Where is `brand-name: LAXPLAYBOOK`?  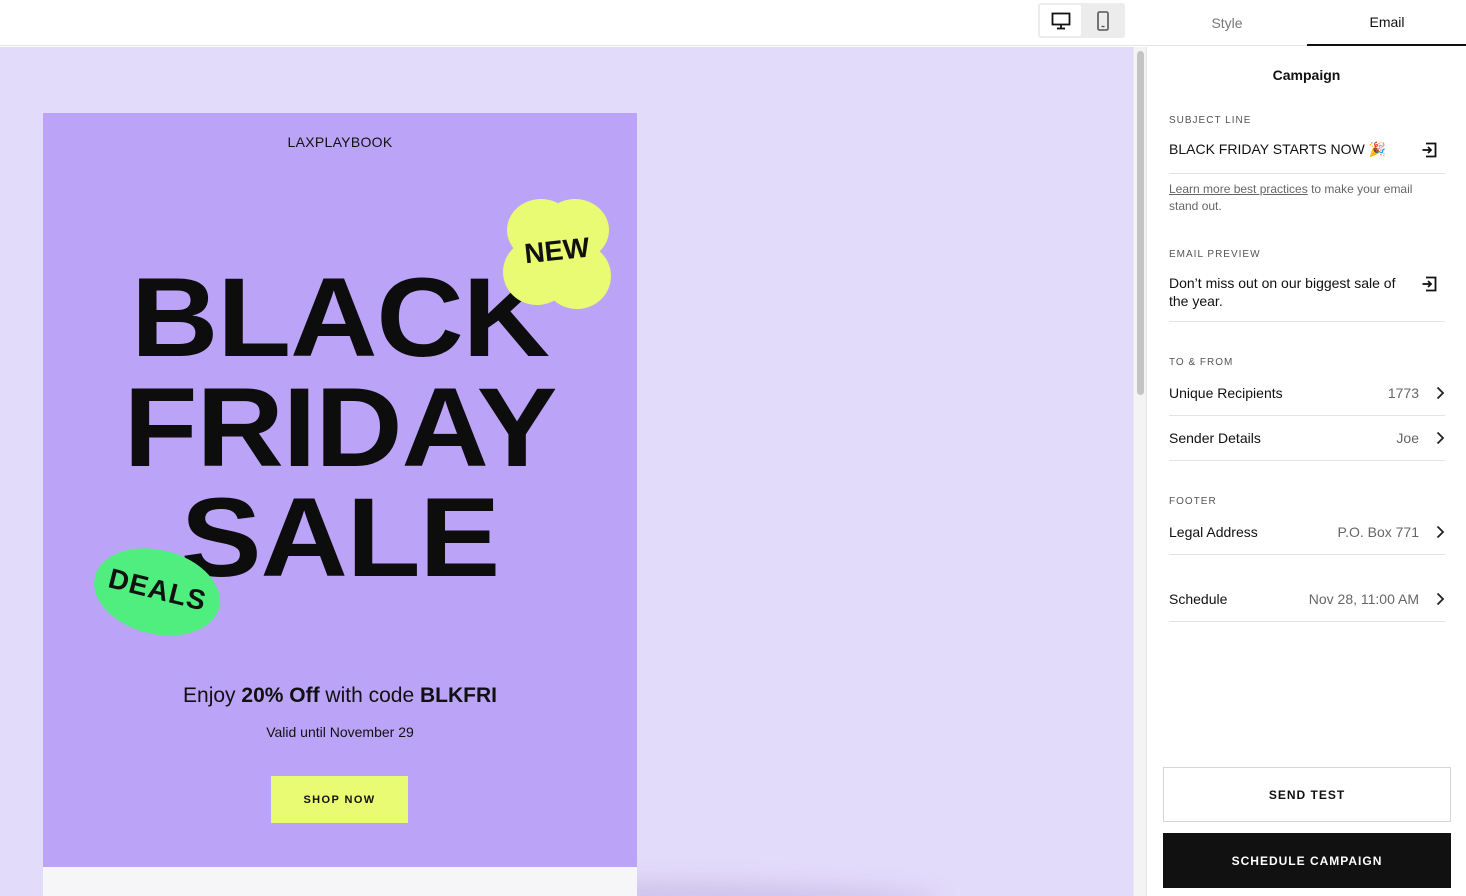 brand-name: LAXPLAYBOOK is located at coordinates (340, 142).